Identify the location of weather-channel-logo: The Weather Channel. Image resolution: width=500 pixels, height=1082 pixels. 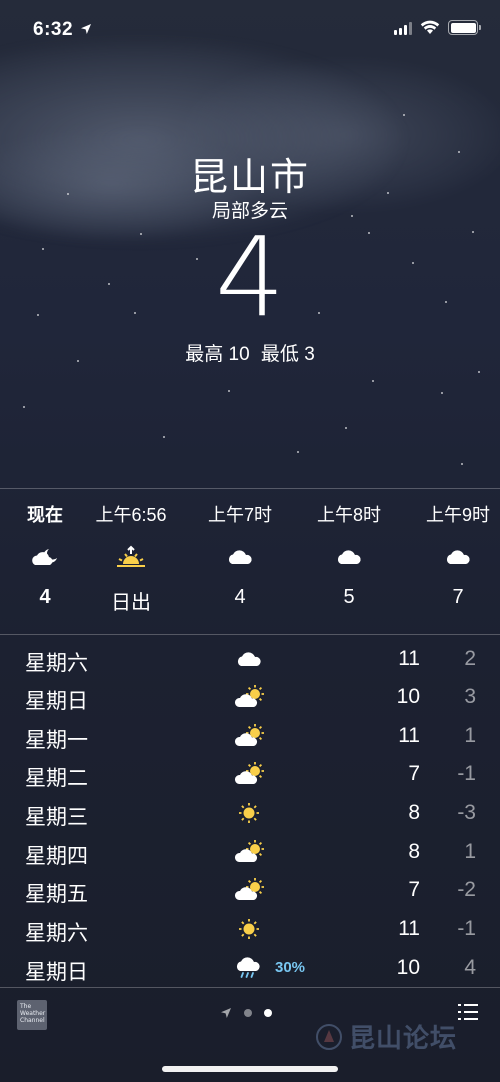
(32, 1015).